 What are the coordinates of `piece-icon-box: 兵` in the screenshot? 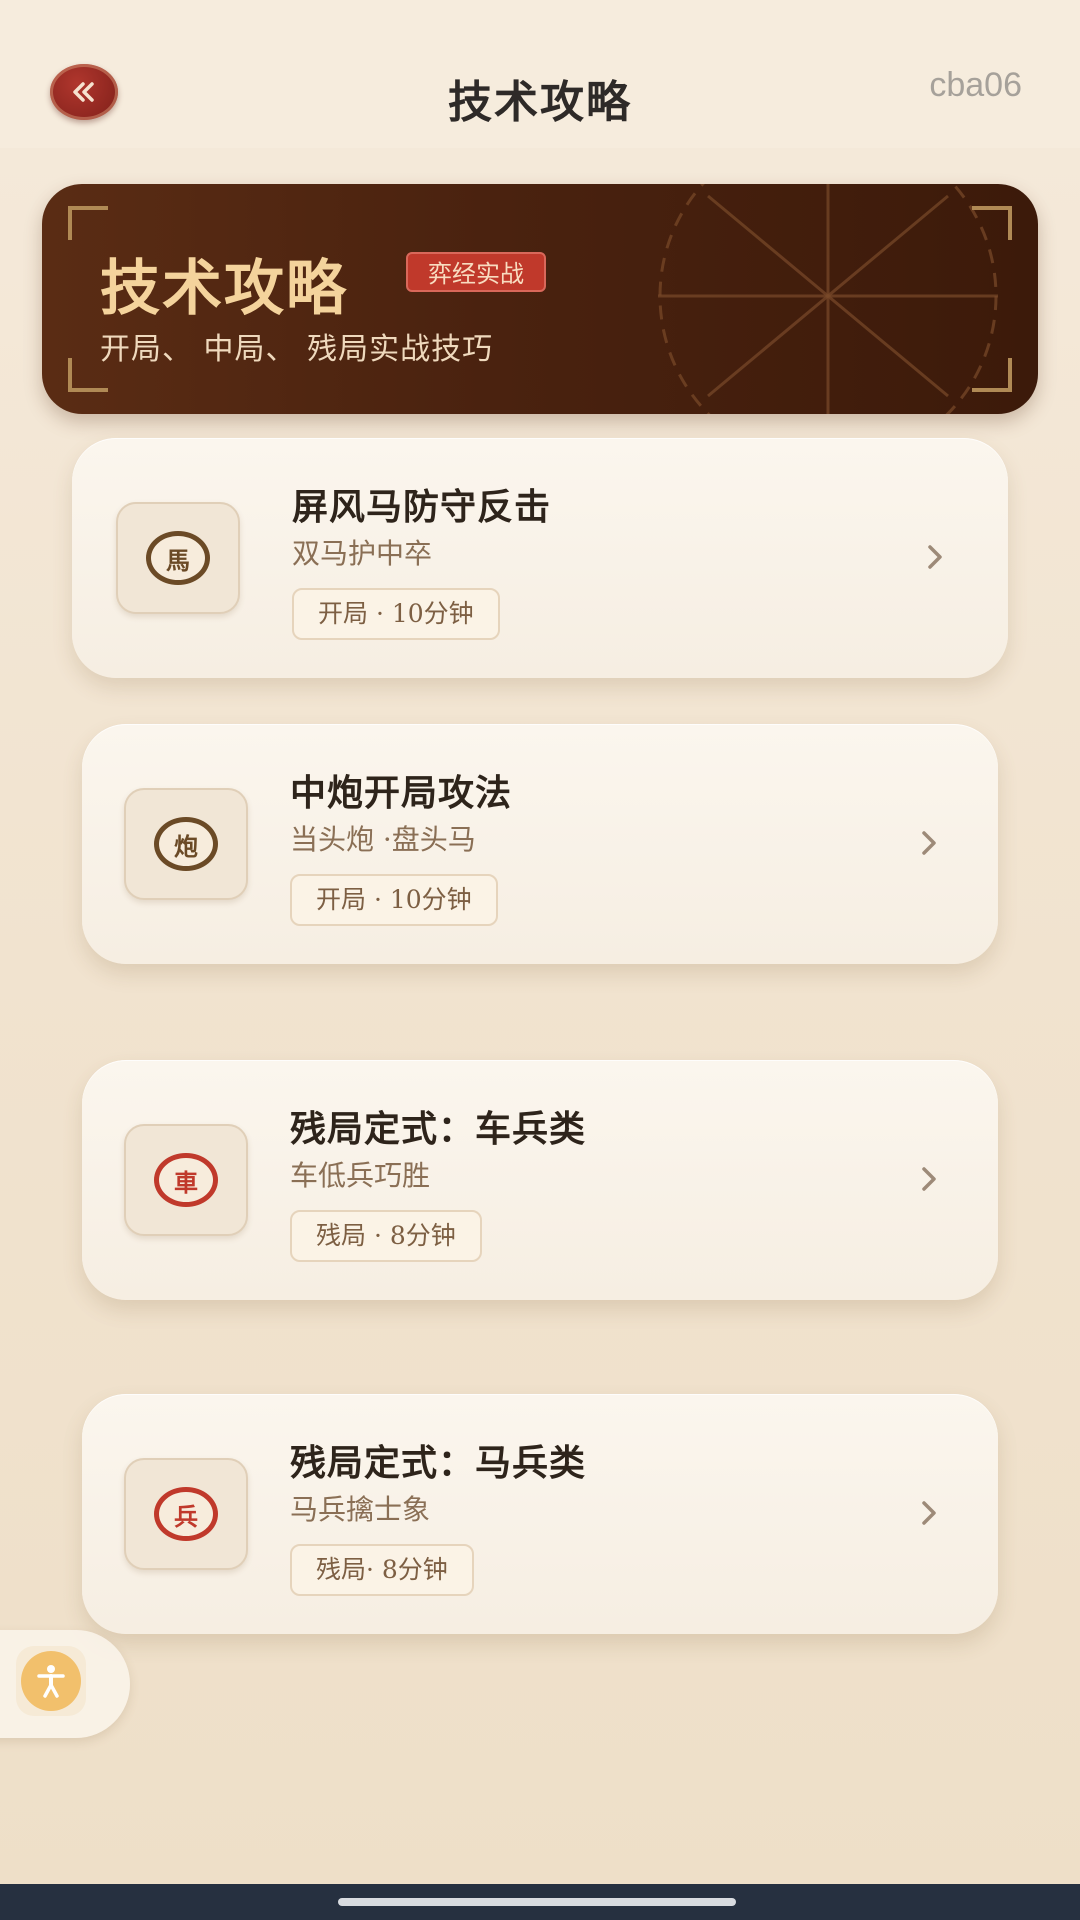 It's located at (186, 1514).